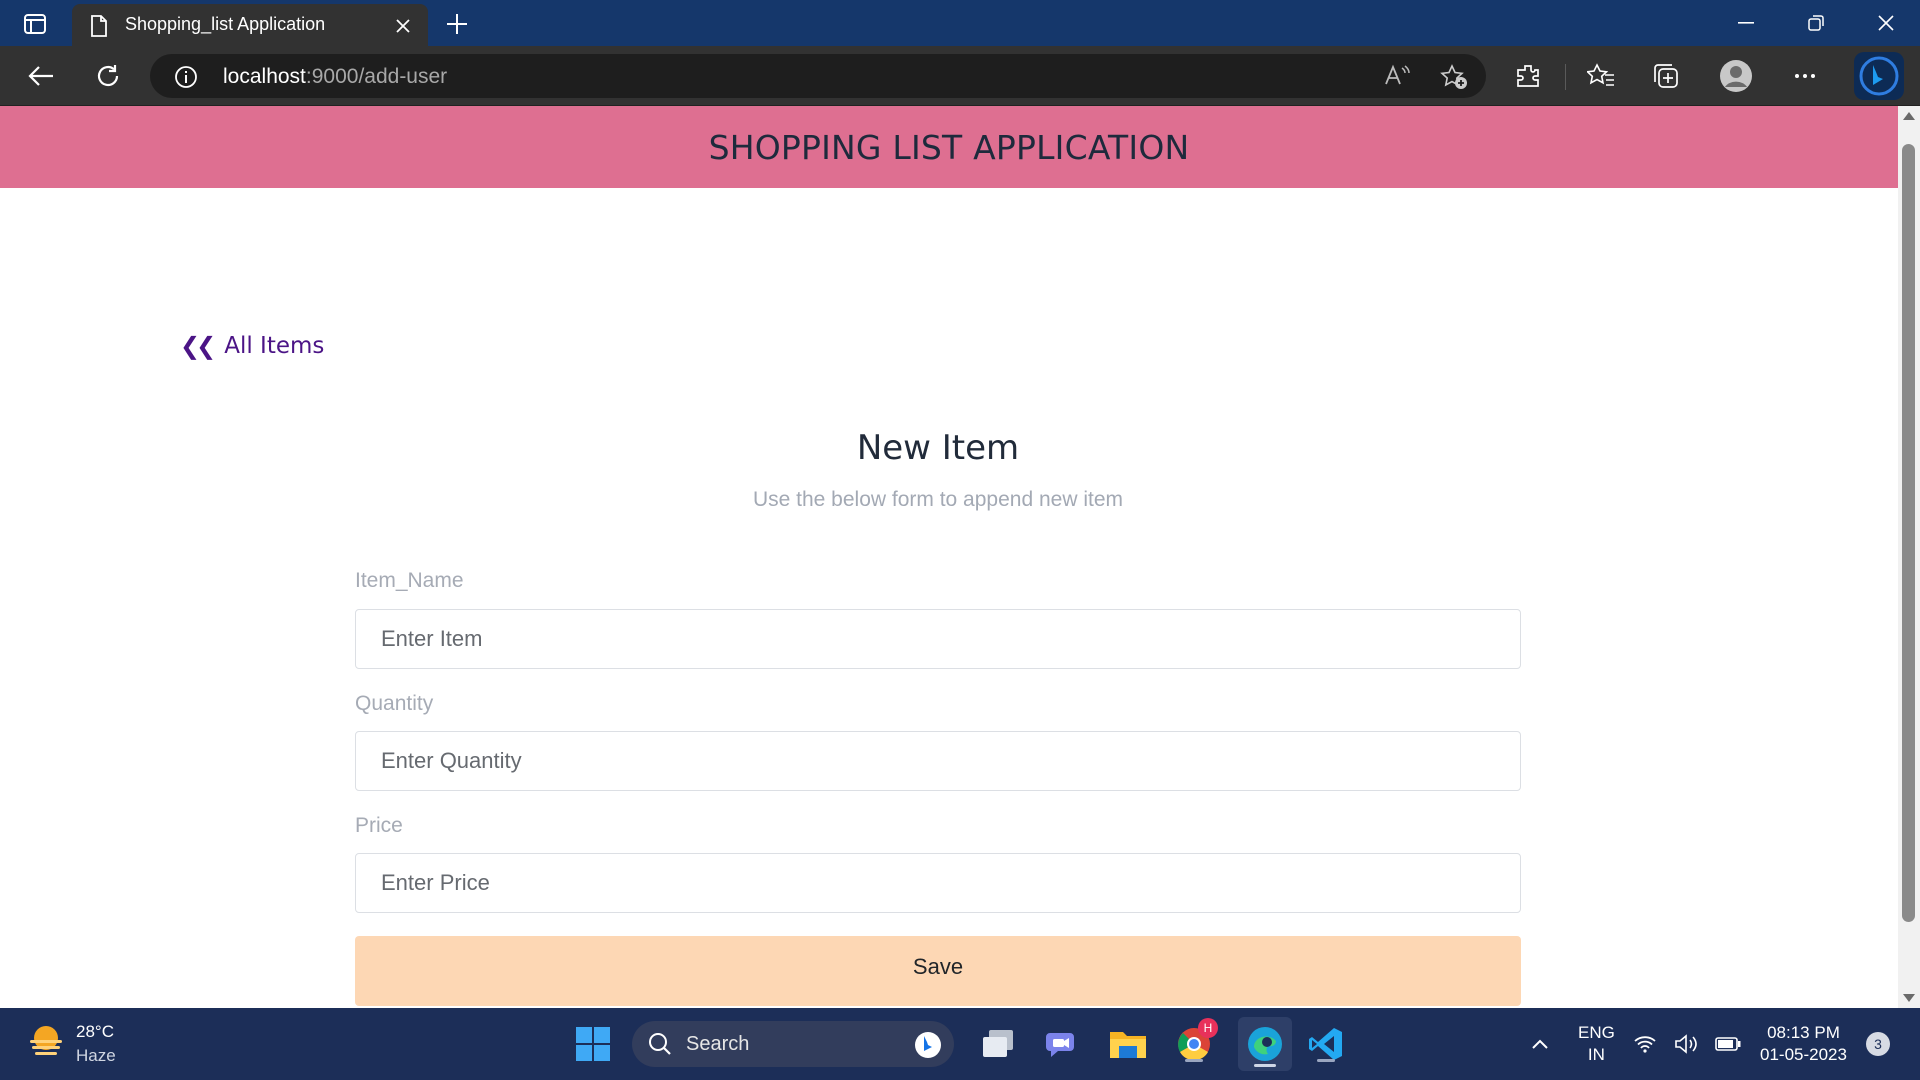  I want to click on page-icon, so click(99, 28).